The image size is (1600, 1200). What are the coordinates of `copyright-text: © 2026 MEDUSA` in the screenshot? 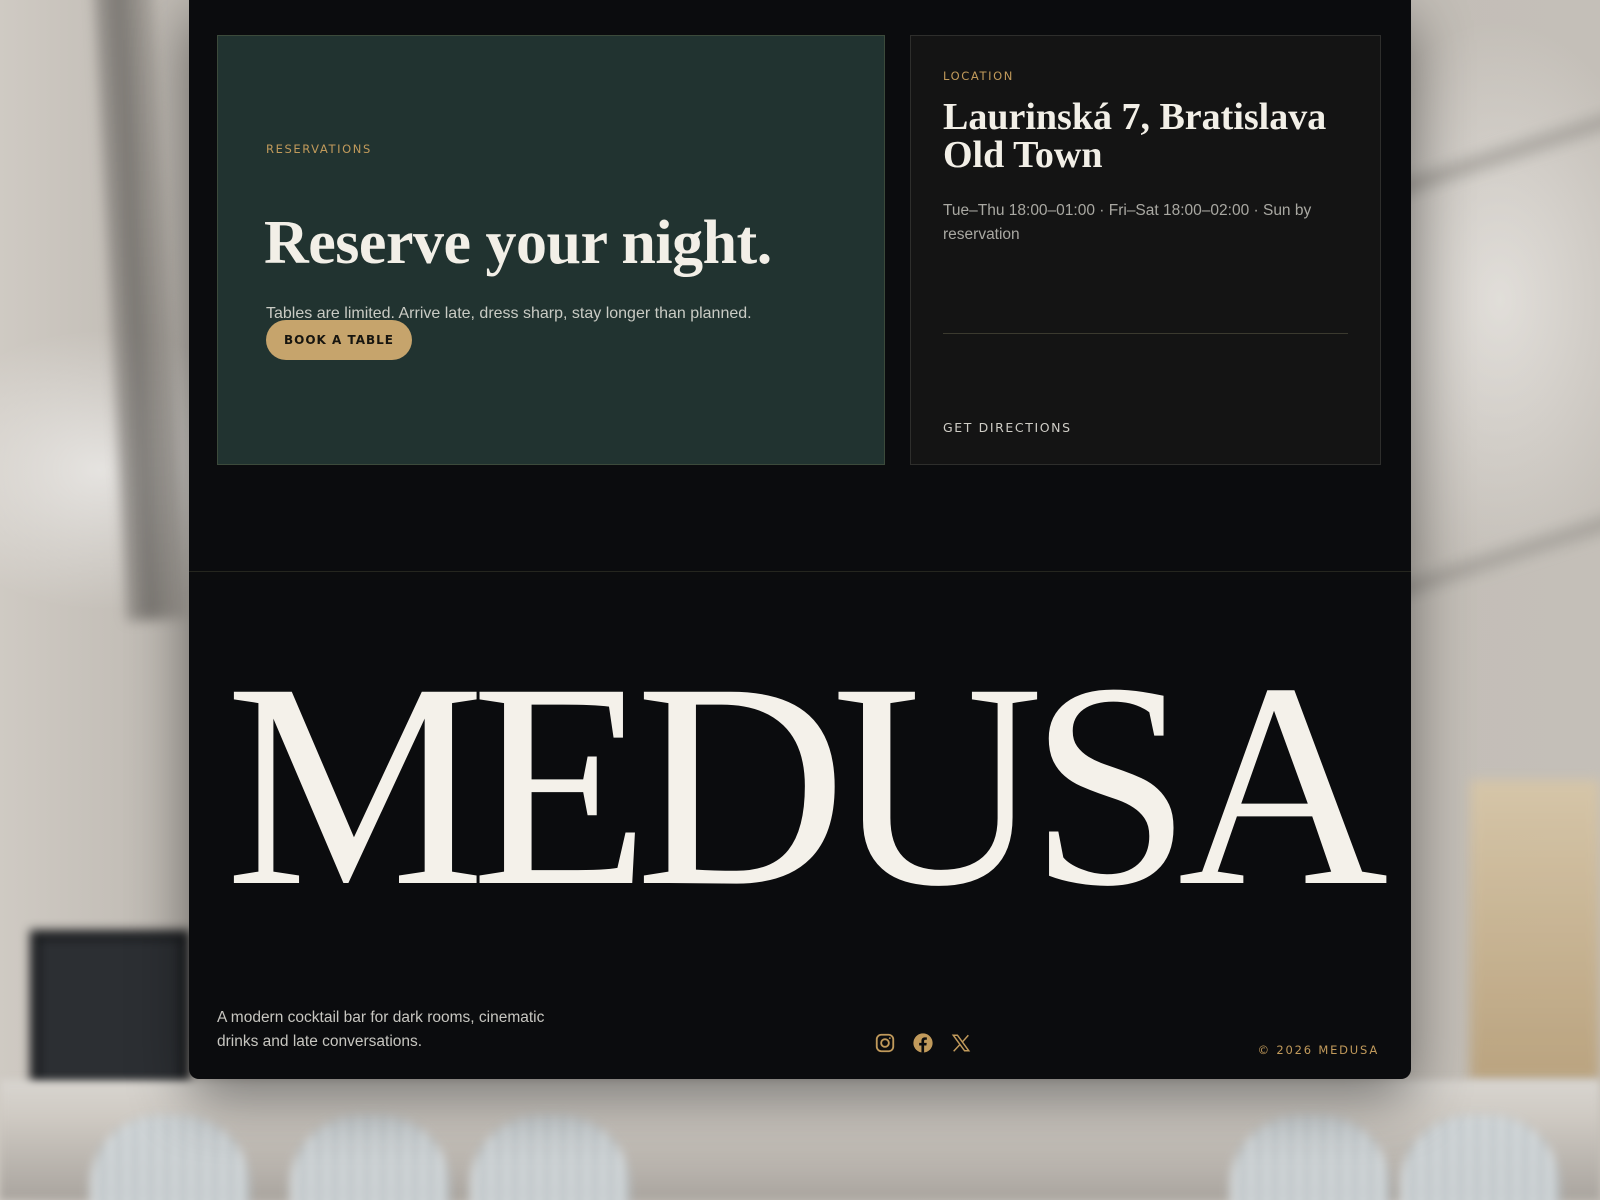 It's located at (1318, 1050).